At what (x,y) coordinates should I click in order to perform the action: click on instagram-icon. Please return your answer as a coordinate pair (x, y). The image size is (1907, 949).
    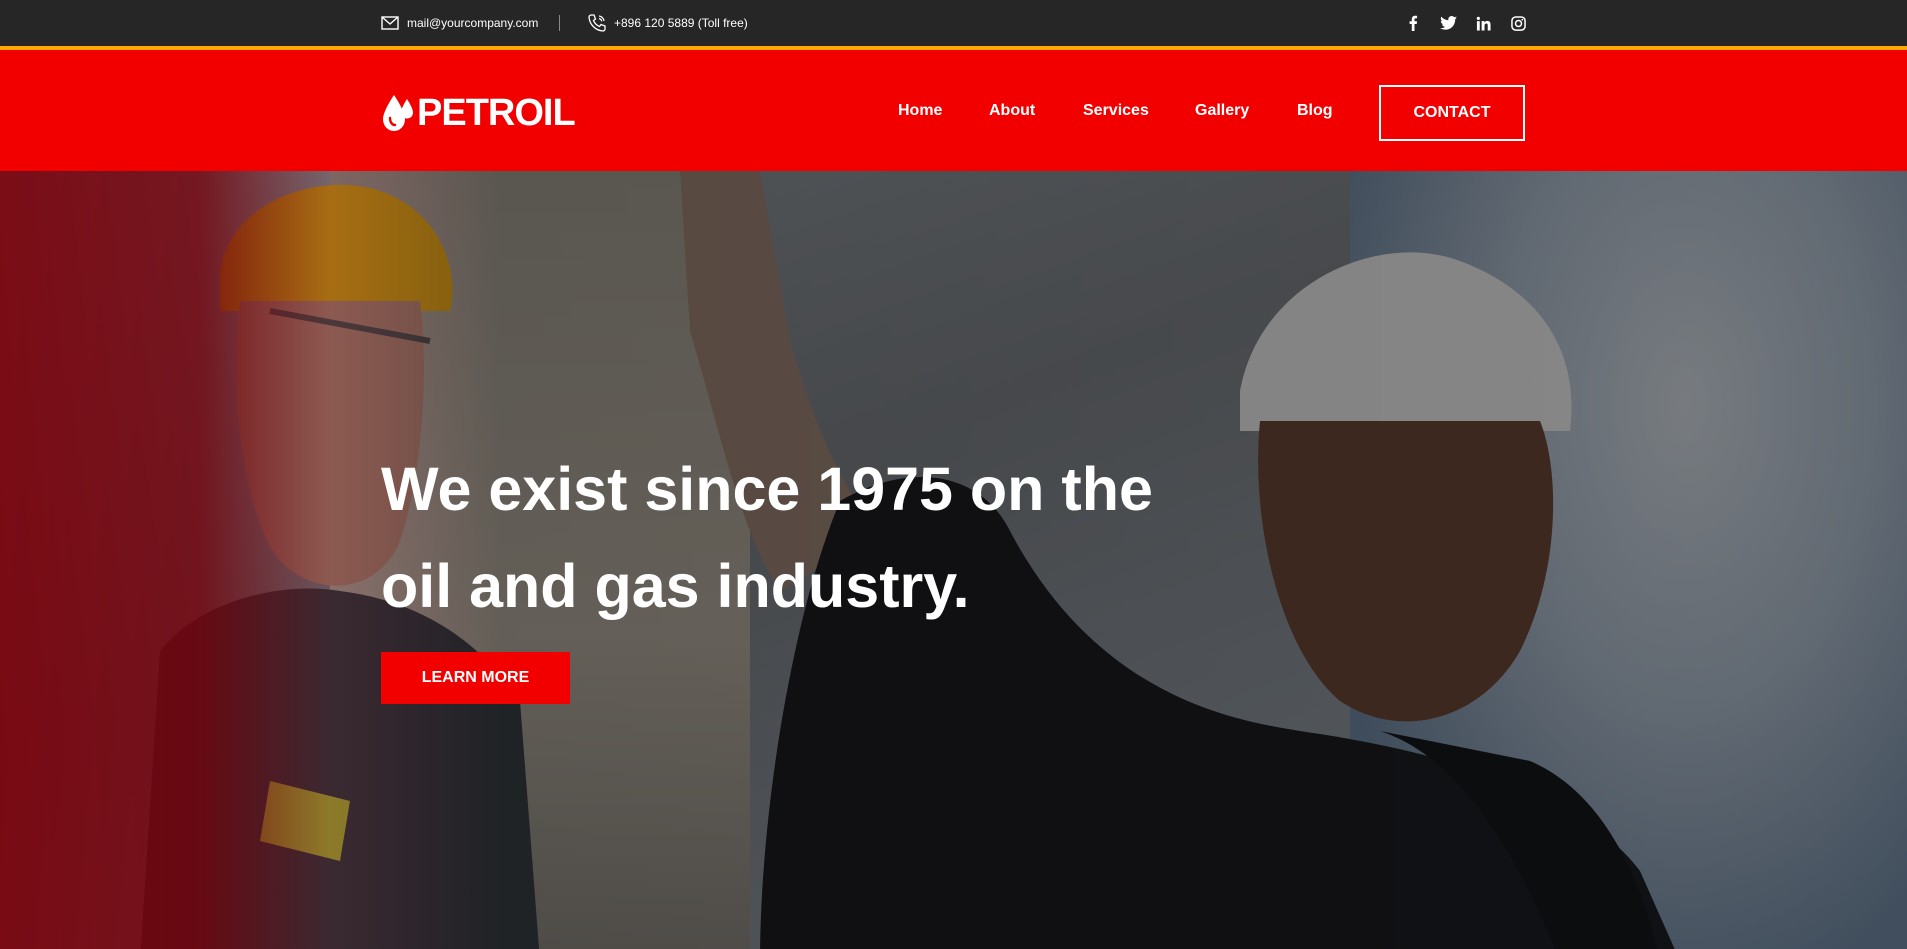
    Looking at the image, I should click on (1518, 23).